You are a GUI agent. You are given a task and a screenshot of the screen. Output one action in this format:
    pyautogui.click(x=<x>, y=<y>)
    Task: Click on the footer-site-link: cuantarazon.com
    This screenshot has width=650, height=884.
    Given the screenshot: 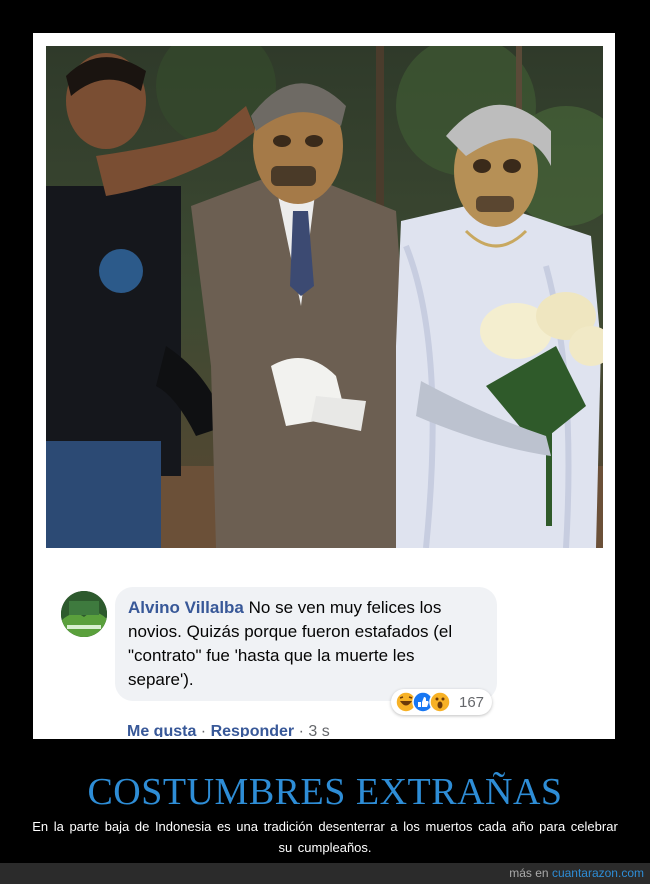 What is the action you would take?
    pyautogui.click(x=598, y=873)
    